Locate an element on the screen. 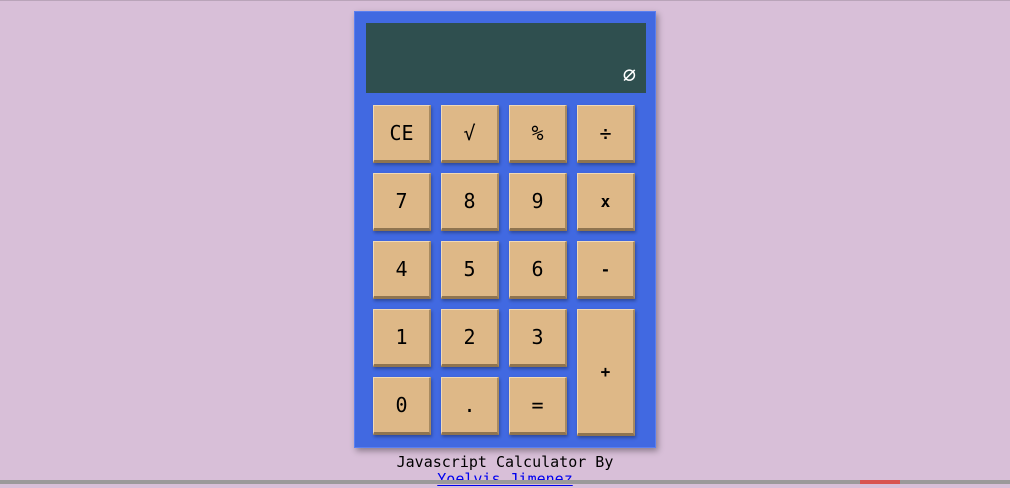  digit-1-button: 1 is located at coordinates (402, 338).